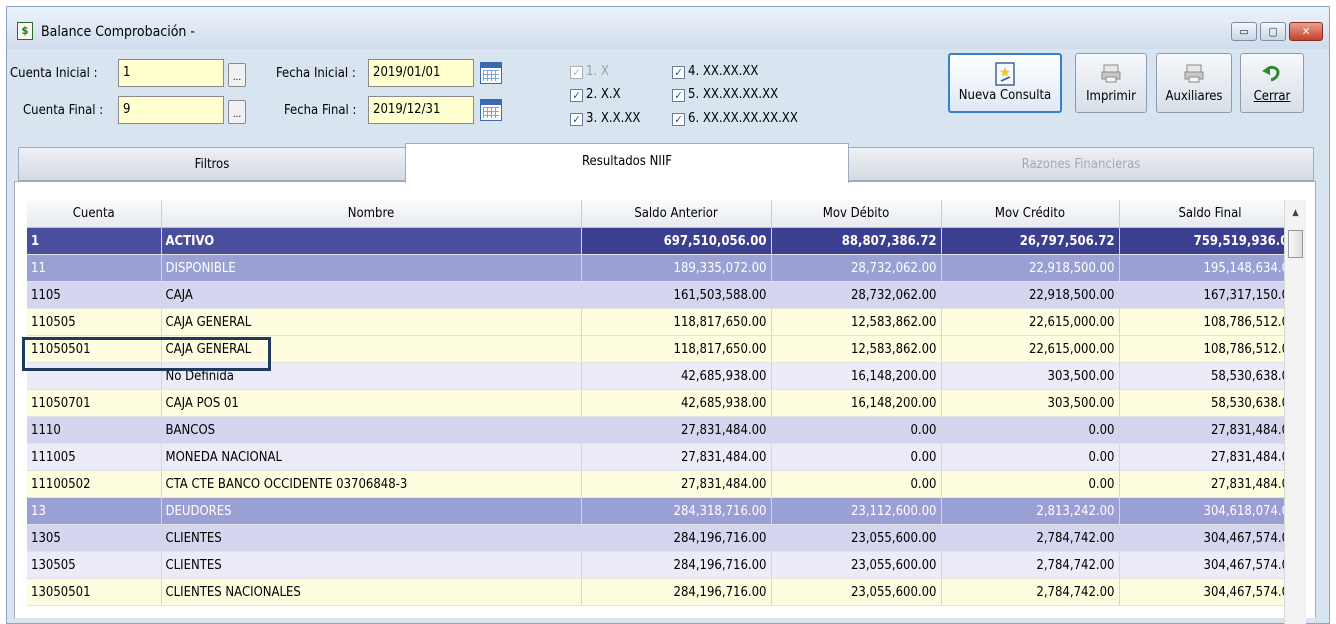 This screenshot has height=624, width=1336. Describe the element at coordinates (676, 295) in the screenshot. I see `cell-saldo-anterior: 161,503,588.00` at that location.